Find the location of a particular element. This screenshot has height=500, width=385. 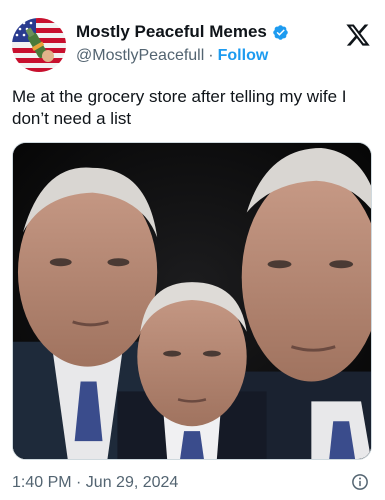

handle-row: @MostlyPeacefull · Follow is located at coordinates (172, 56).